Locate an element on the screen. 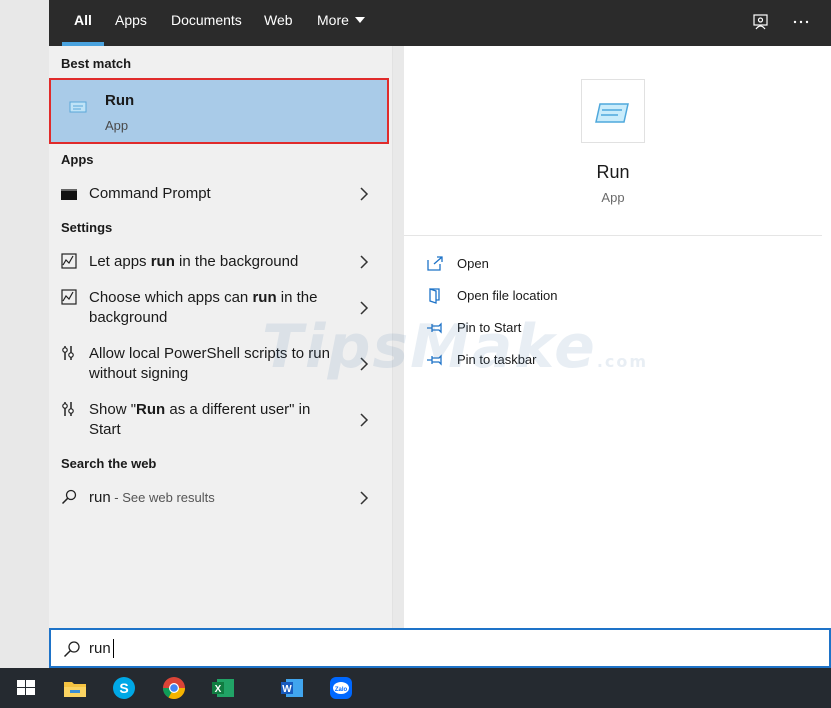 The image size is (831, 708). run-app-icon is located at coordinates (80, 107).